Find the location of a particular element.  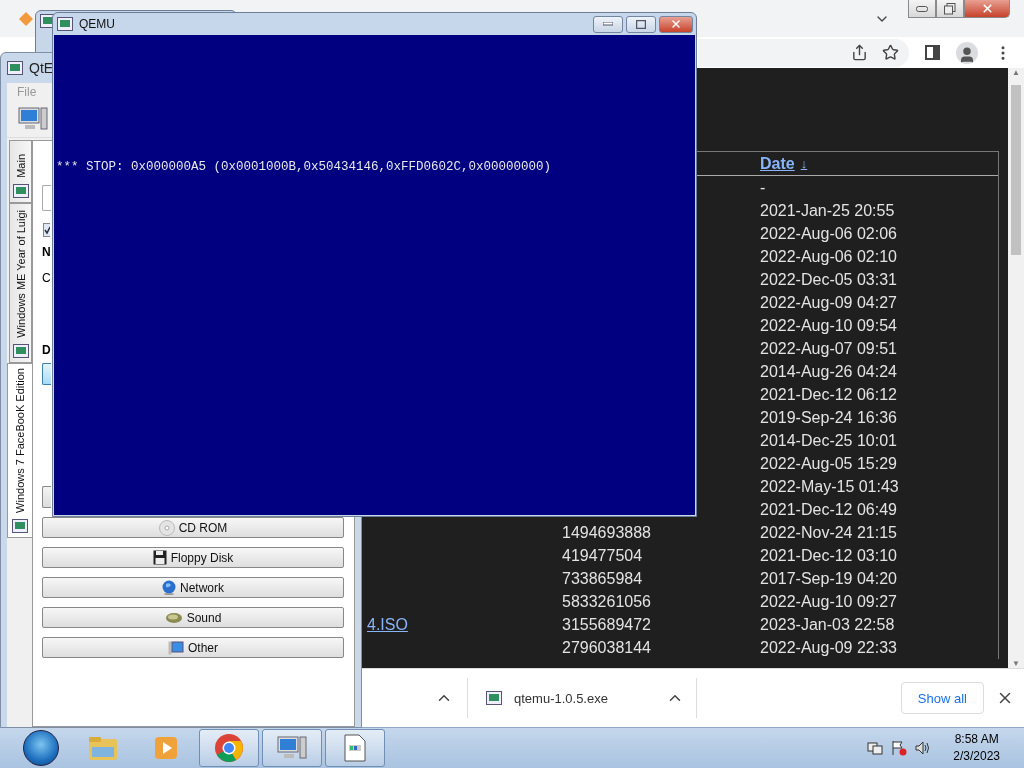

profile-avatar is located at coordinates (967, 52).